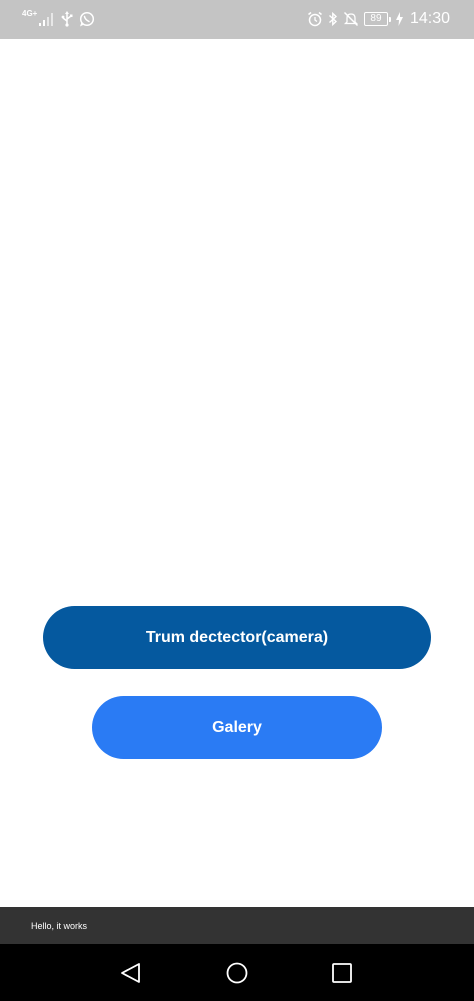 Image resolution: width=474 pixels, height=1001 pixels. I want to click on network-type: 4G+, so click(29, 14).